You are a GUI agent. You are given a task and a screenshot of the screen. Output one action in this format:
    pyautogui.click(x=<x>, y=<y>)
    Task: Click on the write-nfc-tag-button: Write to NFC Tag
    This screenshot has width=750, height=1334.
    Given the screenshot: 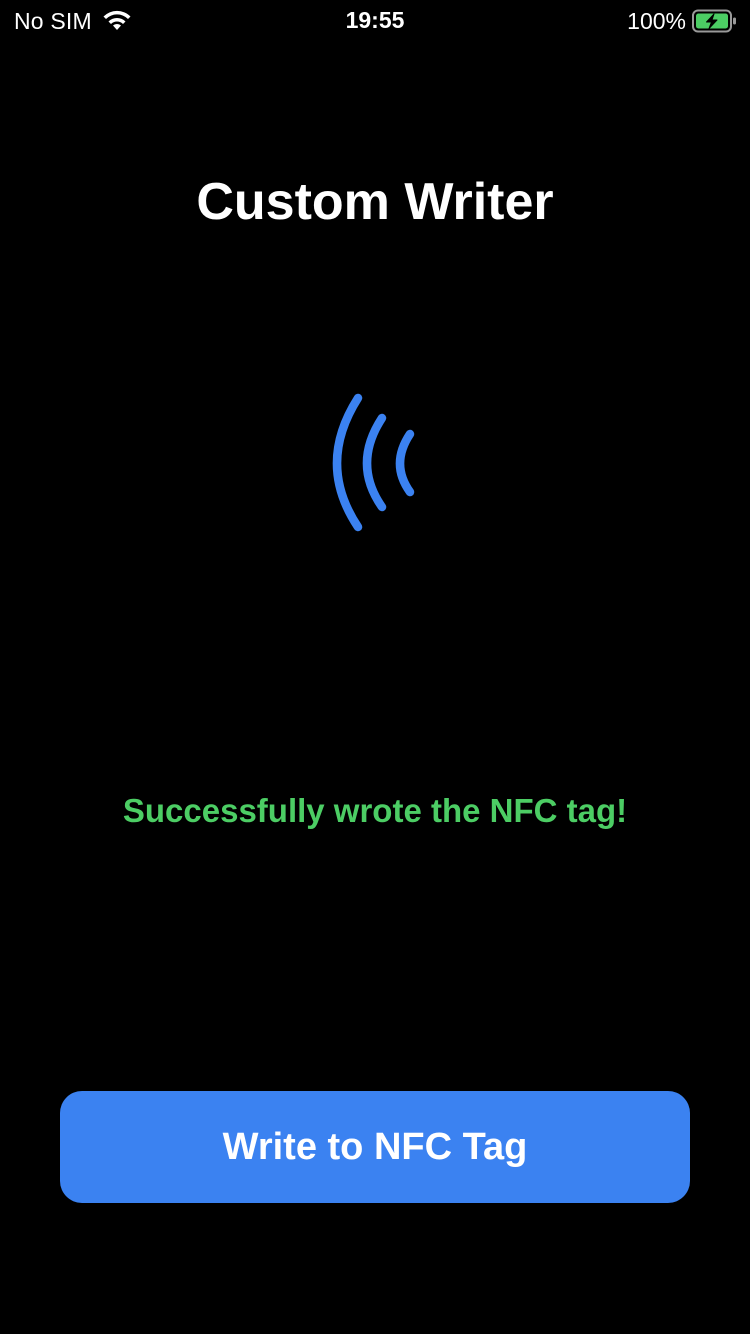 What is the action you would take?
    pyautogui.click(x=375, y=1147)
    